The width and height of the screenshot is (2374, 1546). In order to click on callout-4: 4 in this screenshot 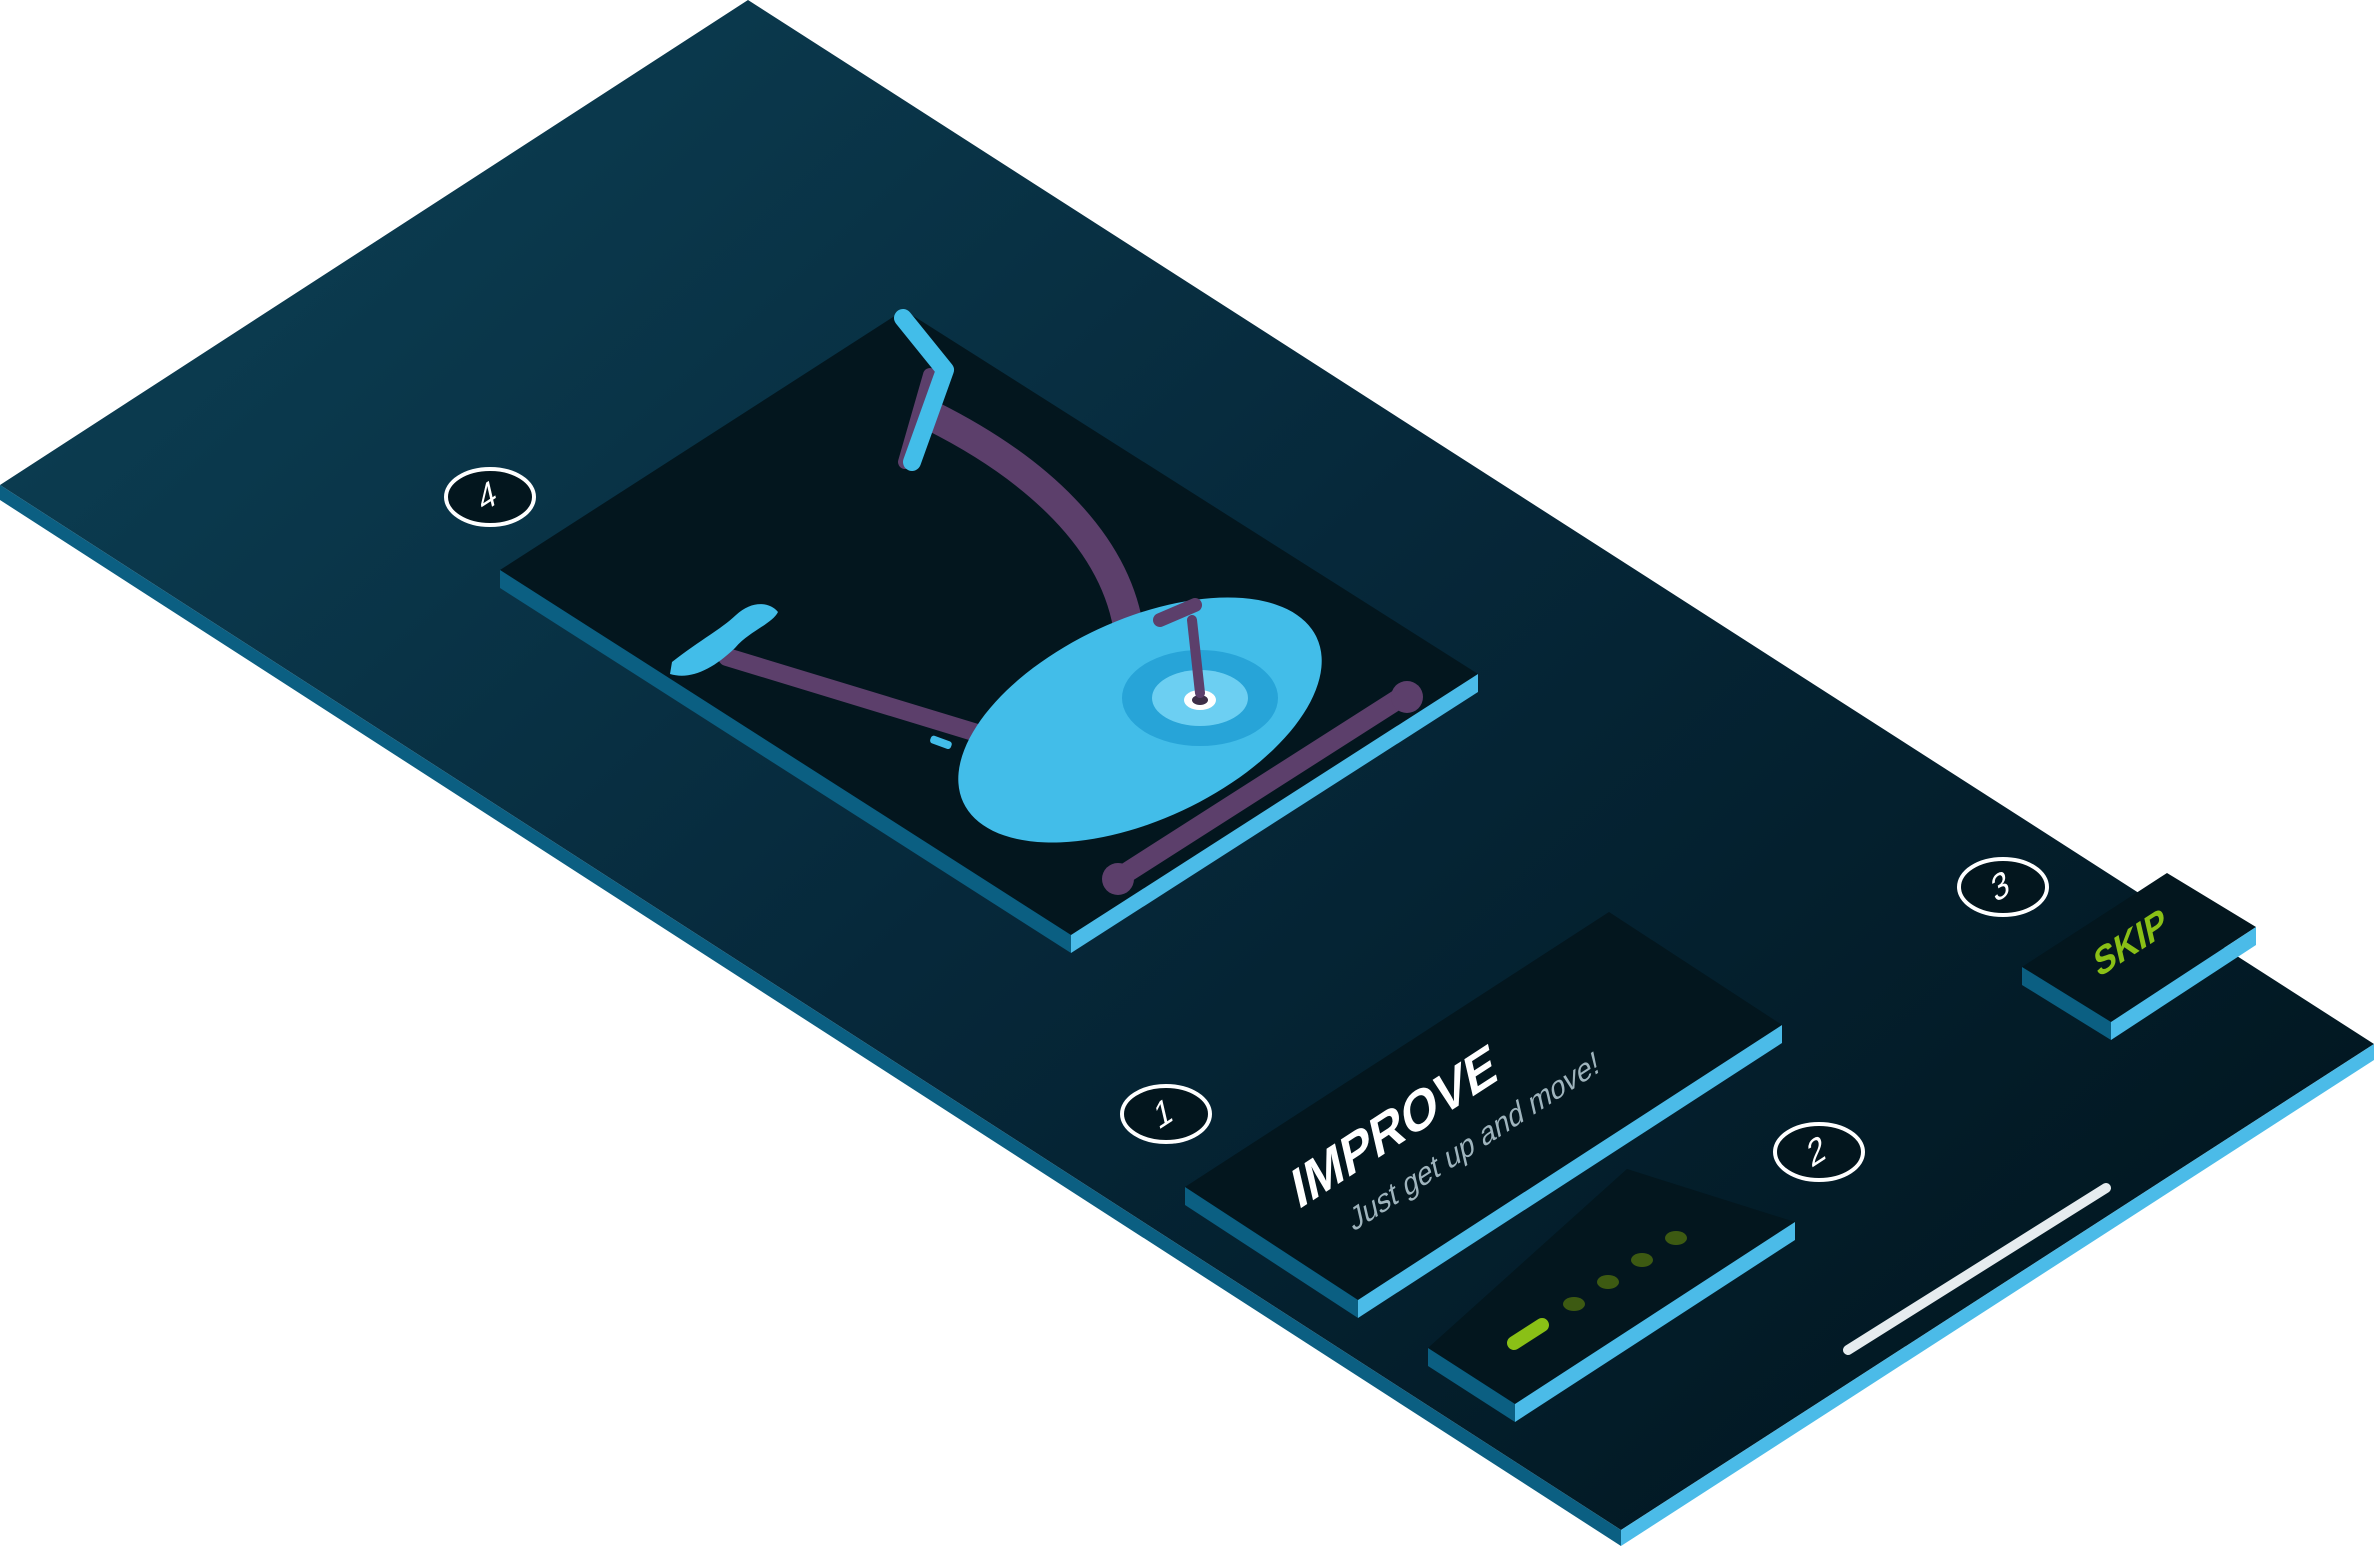, I will do `click(490, 497)`.